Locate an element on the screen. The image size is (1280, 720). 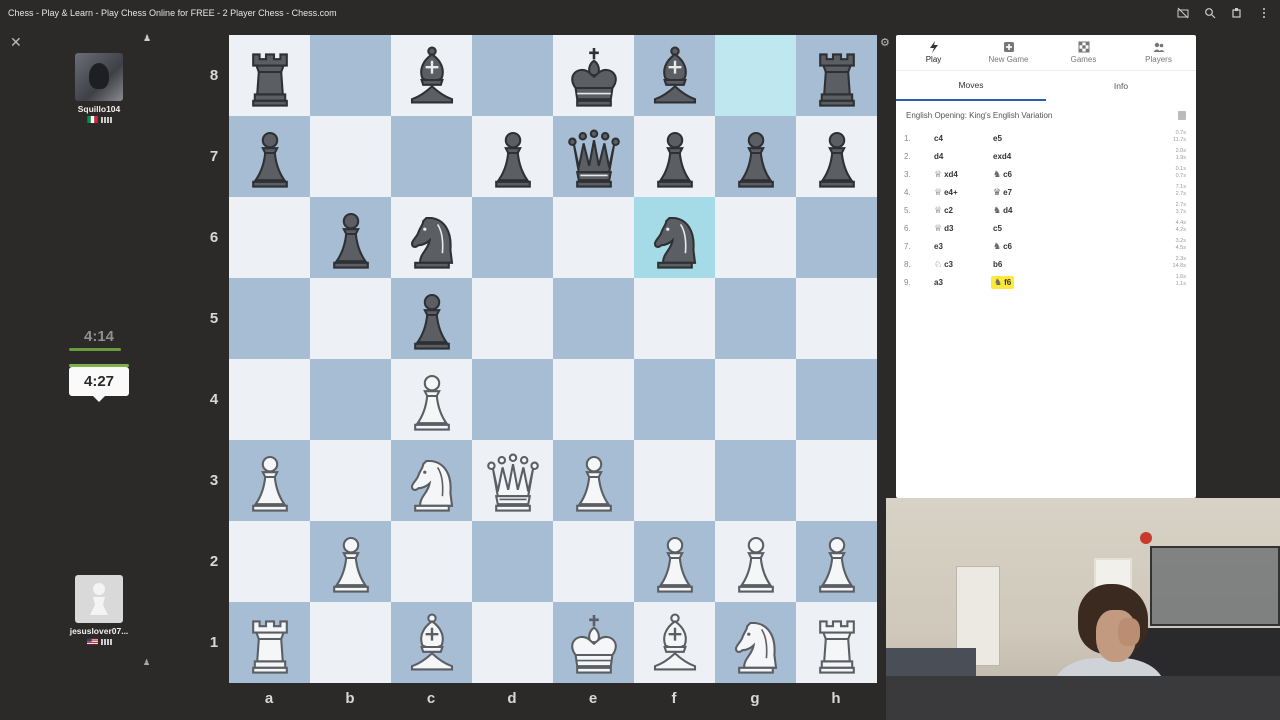
white-queen-icon is located at coordinates (513, 481).